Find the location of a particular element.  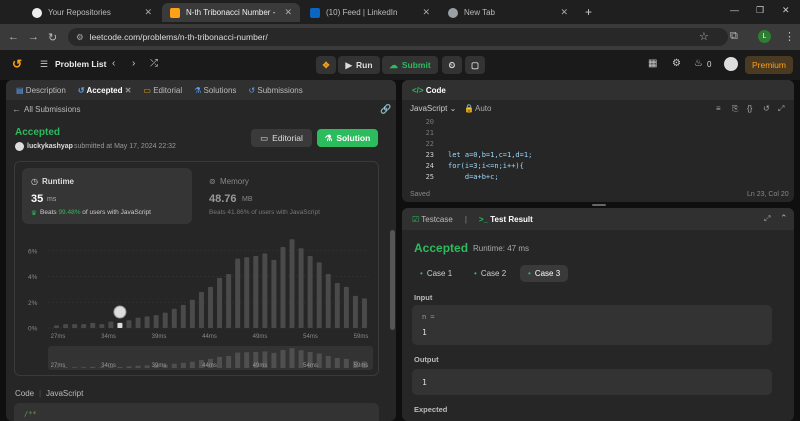

share-link-icon: 🔗 is located at coordinates (385, 109).